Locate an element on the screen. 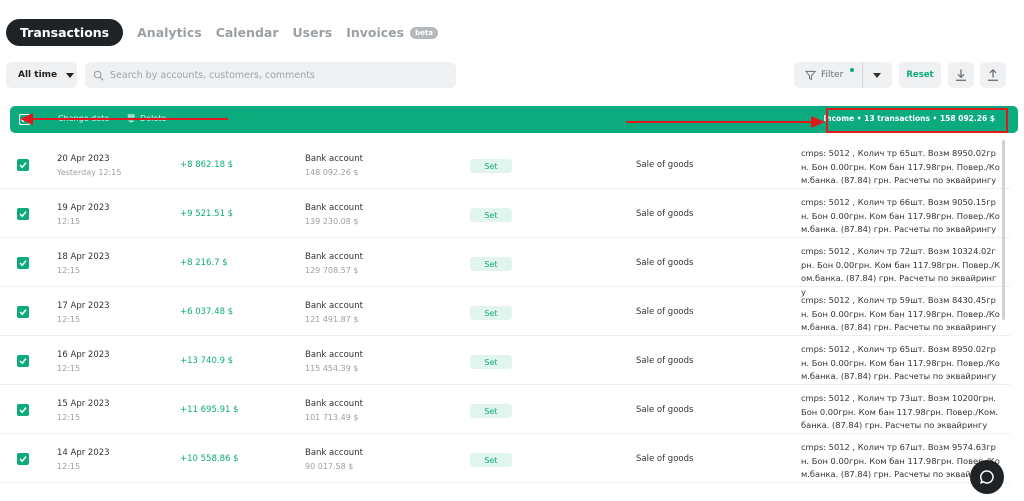 The height and width of the screenshot is (501, 1024). period-label: All time is located at coordinates (38, 75).